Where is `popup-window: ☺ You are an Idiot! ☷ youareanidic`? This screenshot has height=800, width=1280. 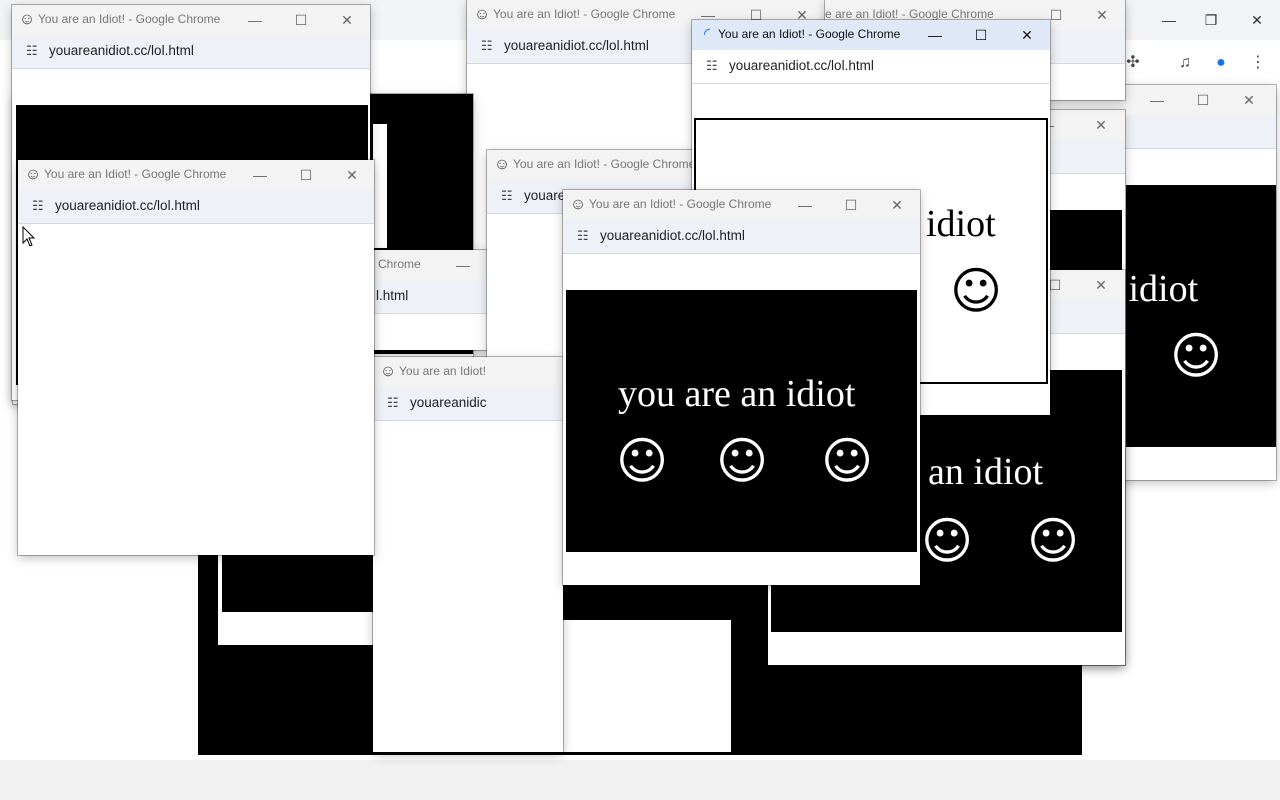 popup-window: ☺ You are an Idiot! ☷ youareanidic is located at coordinates (468, 554).